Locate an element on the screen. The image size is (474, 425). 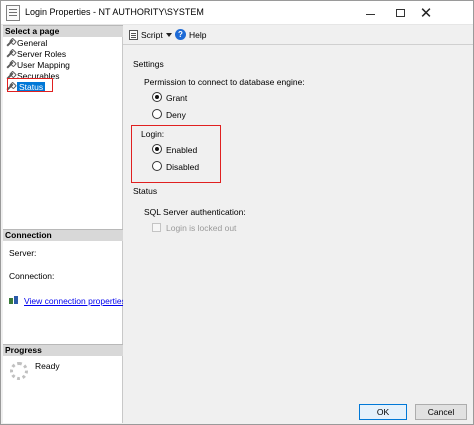
grant-radio is located at coordinates (157, 97).